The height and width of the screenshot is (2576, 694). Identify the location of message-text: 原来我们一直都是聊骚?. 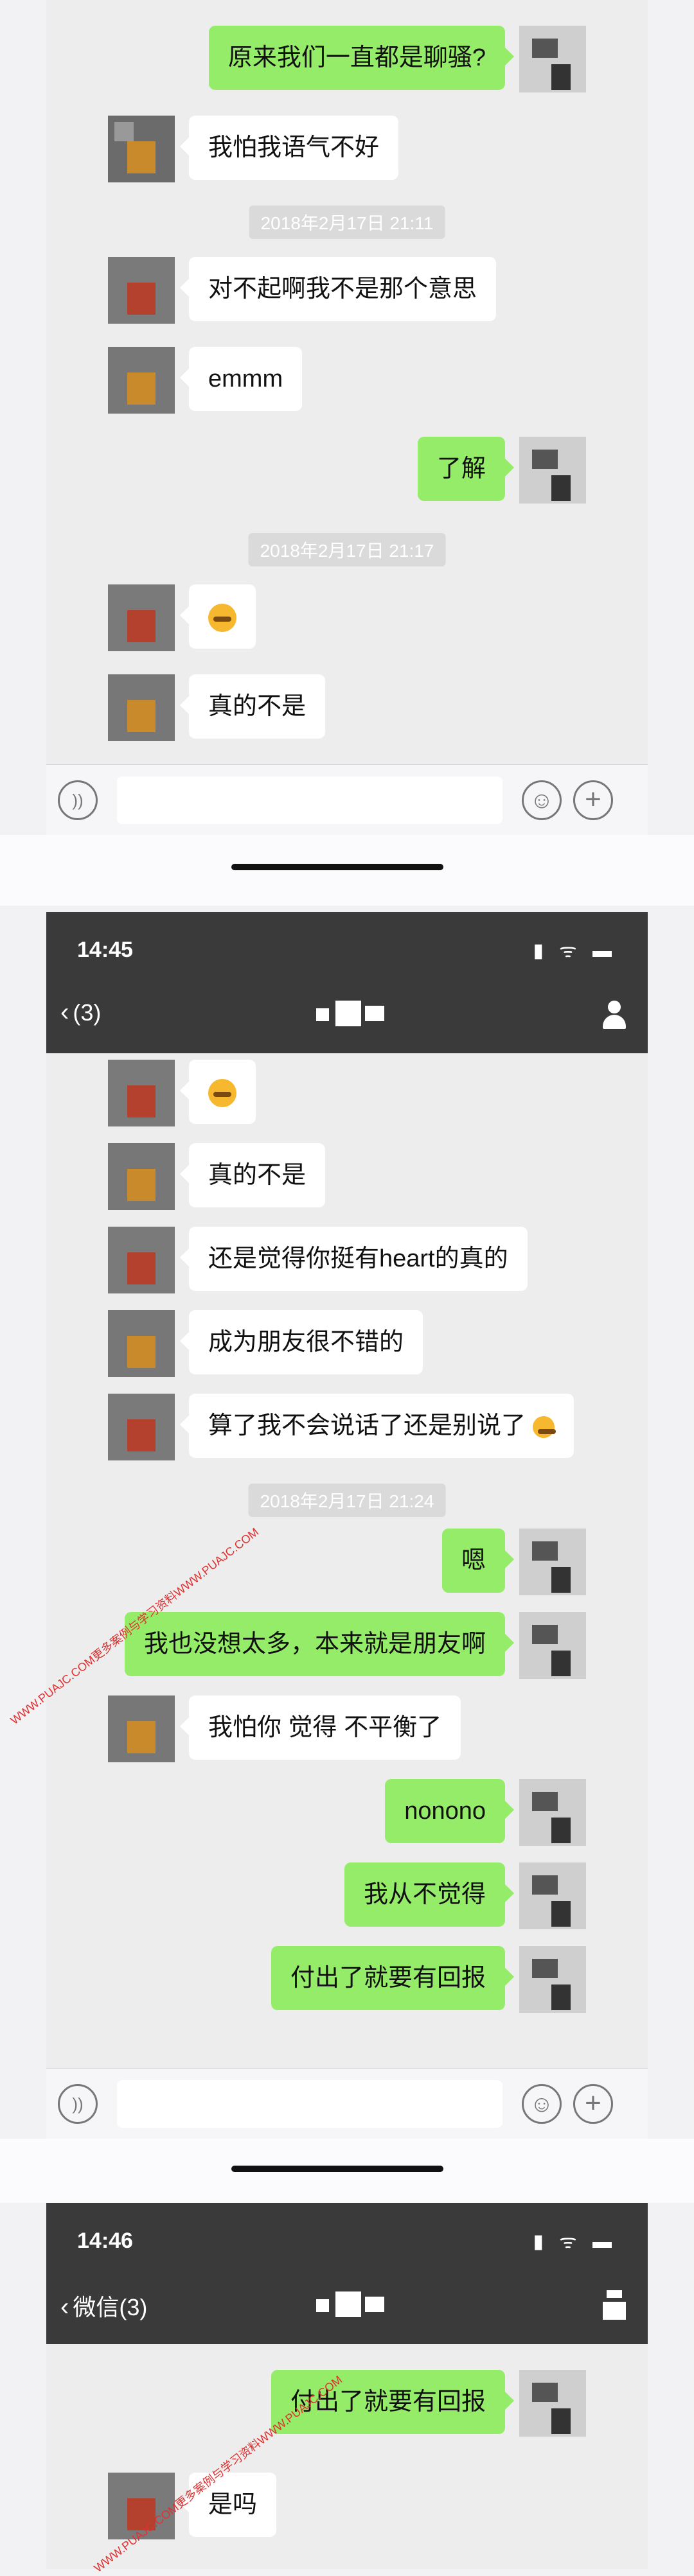
(361, 58).